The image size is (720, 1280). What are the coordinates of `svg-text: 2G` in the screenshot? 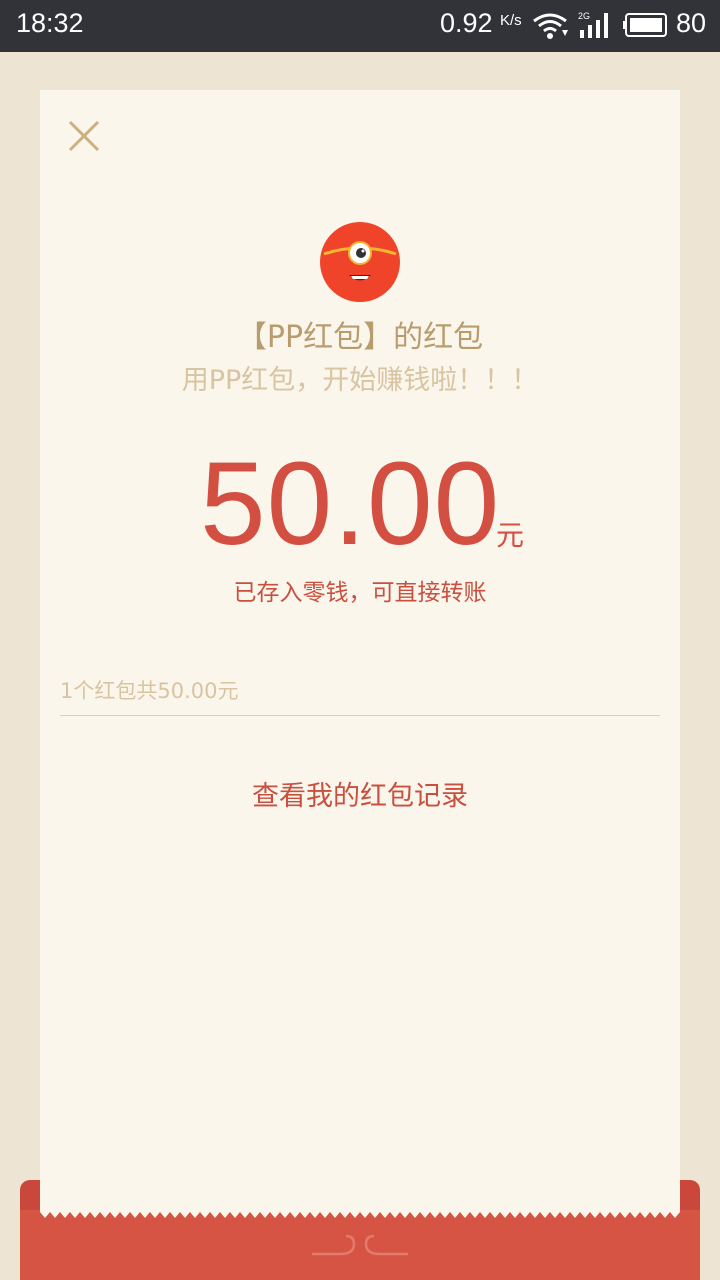 It's located at (584, 16).